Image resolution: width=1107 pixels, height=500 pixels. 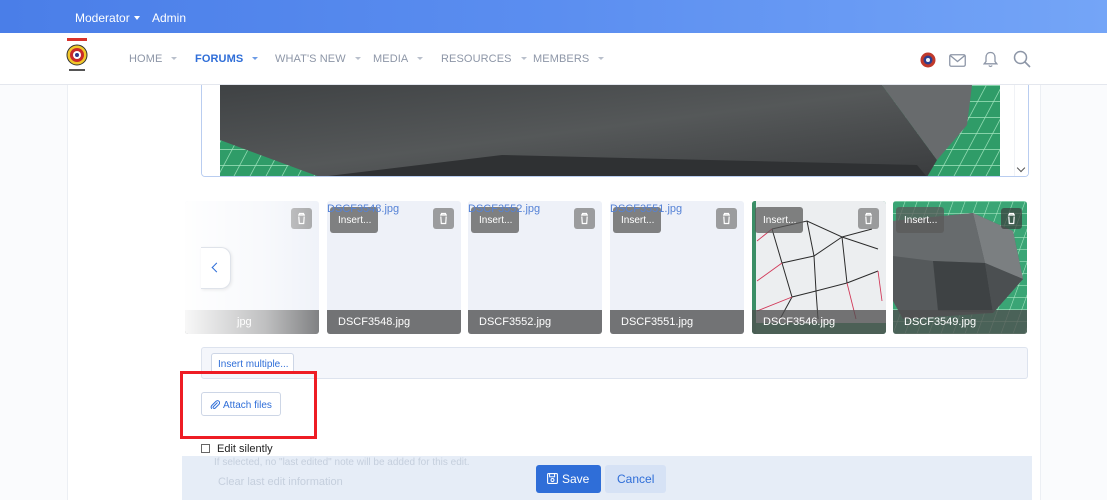 I want to click on user-avatar-icon, so click(x=928, y=60).